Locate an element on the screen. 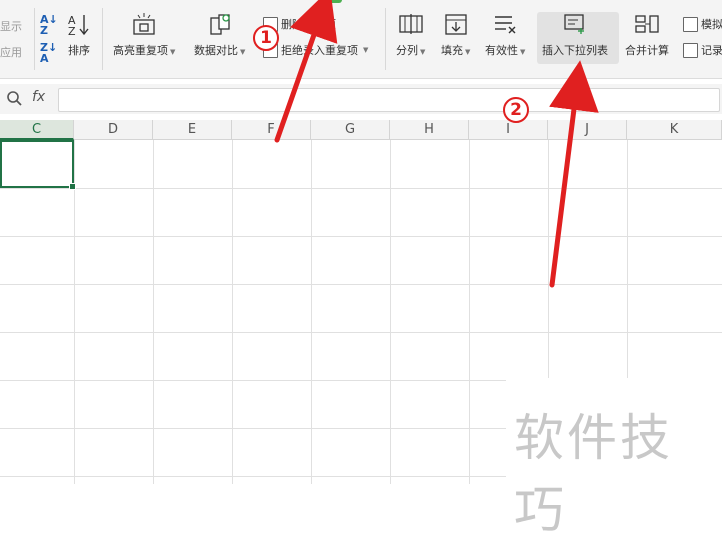 The width and height of the screenshot is (722, 542). split-column-button: 分列 ▼ is located at coordinates (410, 29).